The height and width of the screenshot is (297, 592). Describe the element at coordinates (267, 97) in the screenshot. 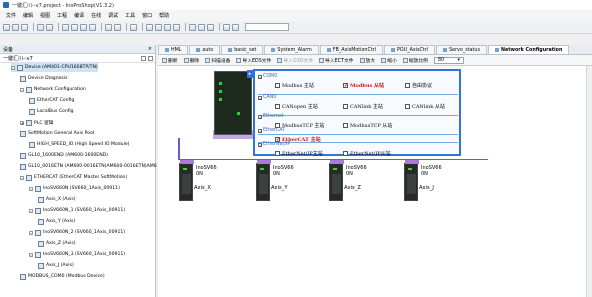

I see `protocol-group: ✓ CAN0` at that location.